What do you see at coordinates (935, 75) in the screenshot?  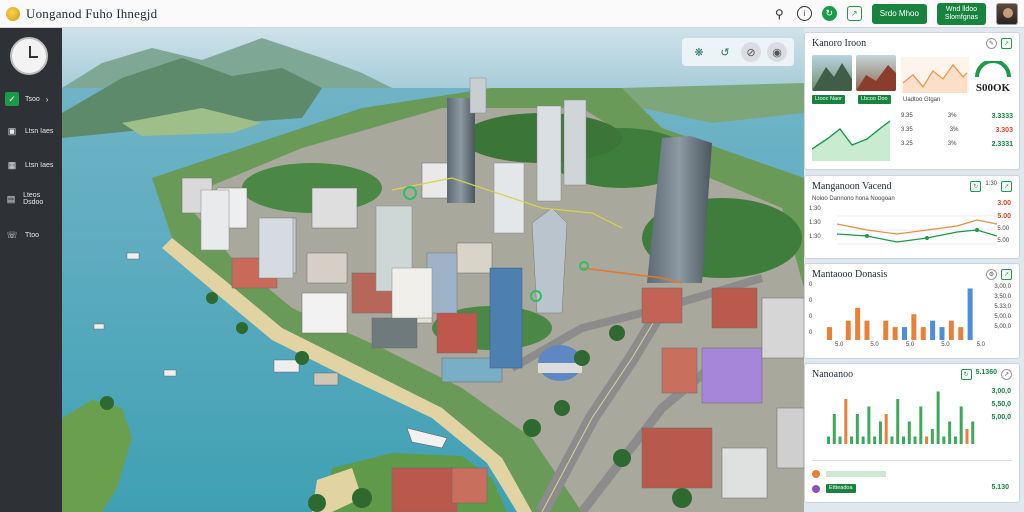 I see `trend-line-chart` at bounding box center [935, 75].